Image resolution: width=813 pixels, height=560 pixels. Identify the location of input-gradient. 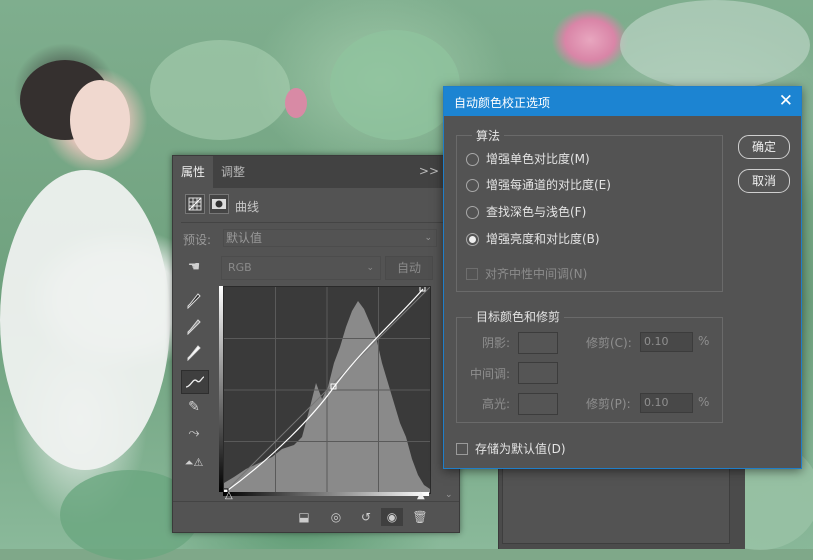
(326, 494).